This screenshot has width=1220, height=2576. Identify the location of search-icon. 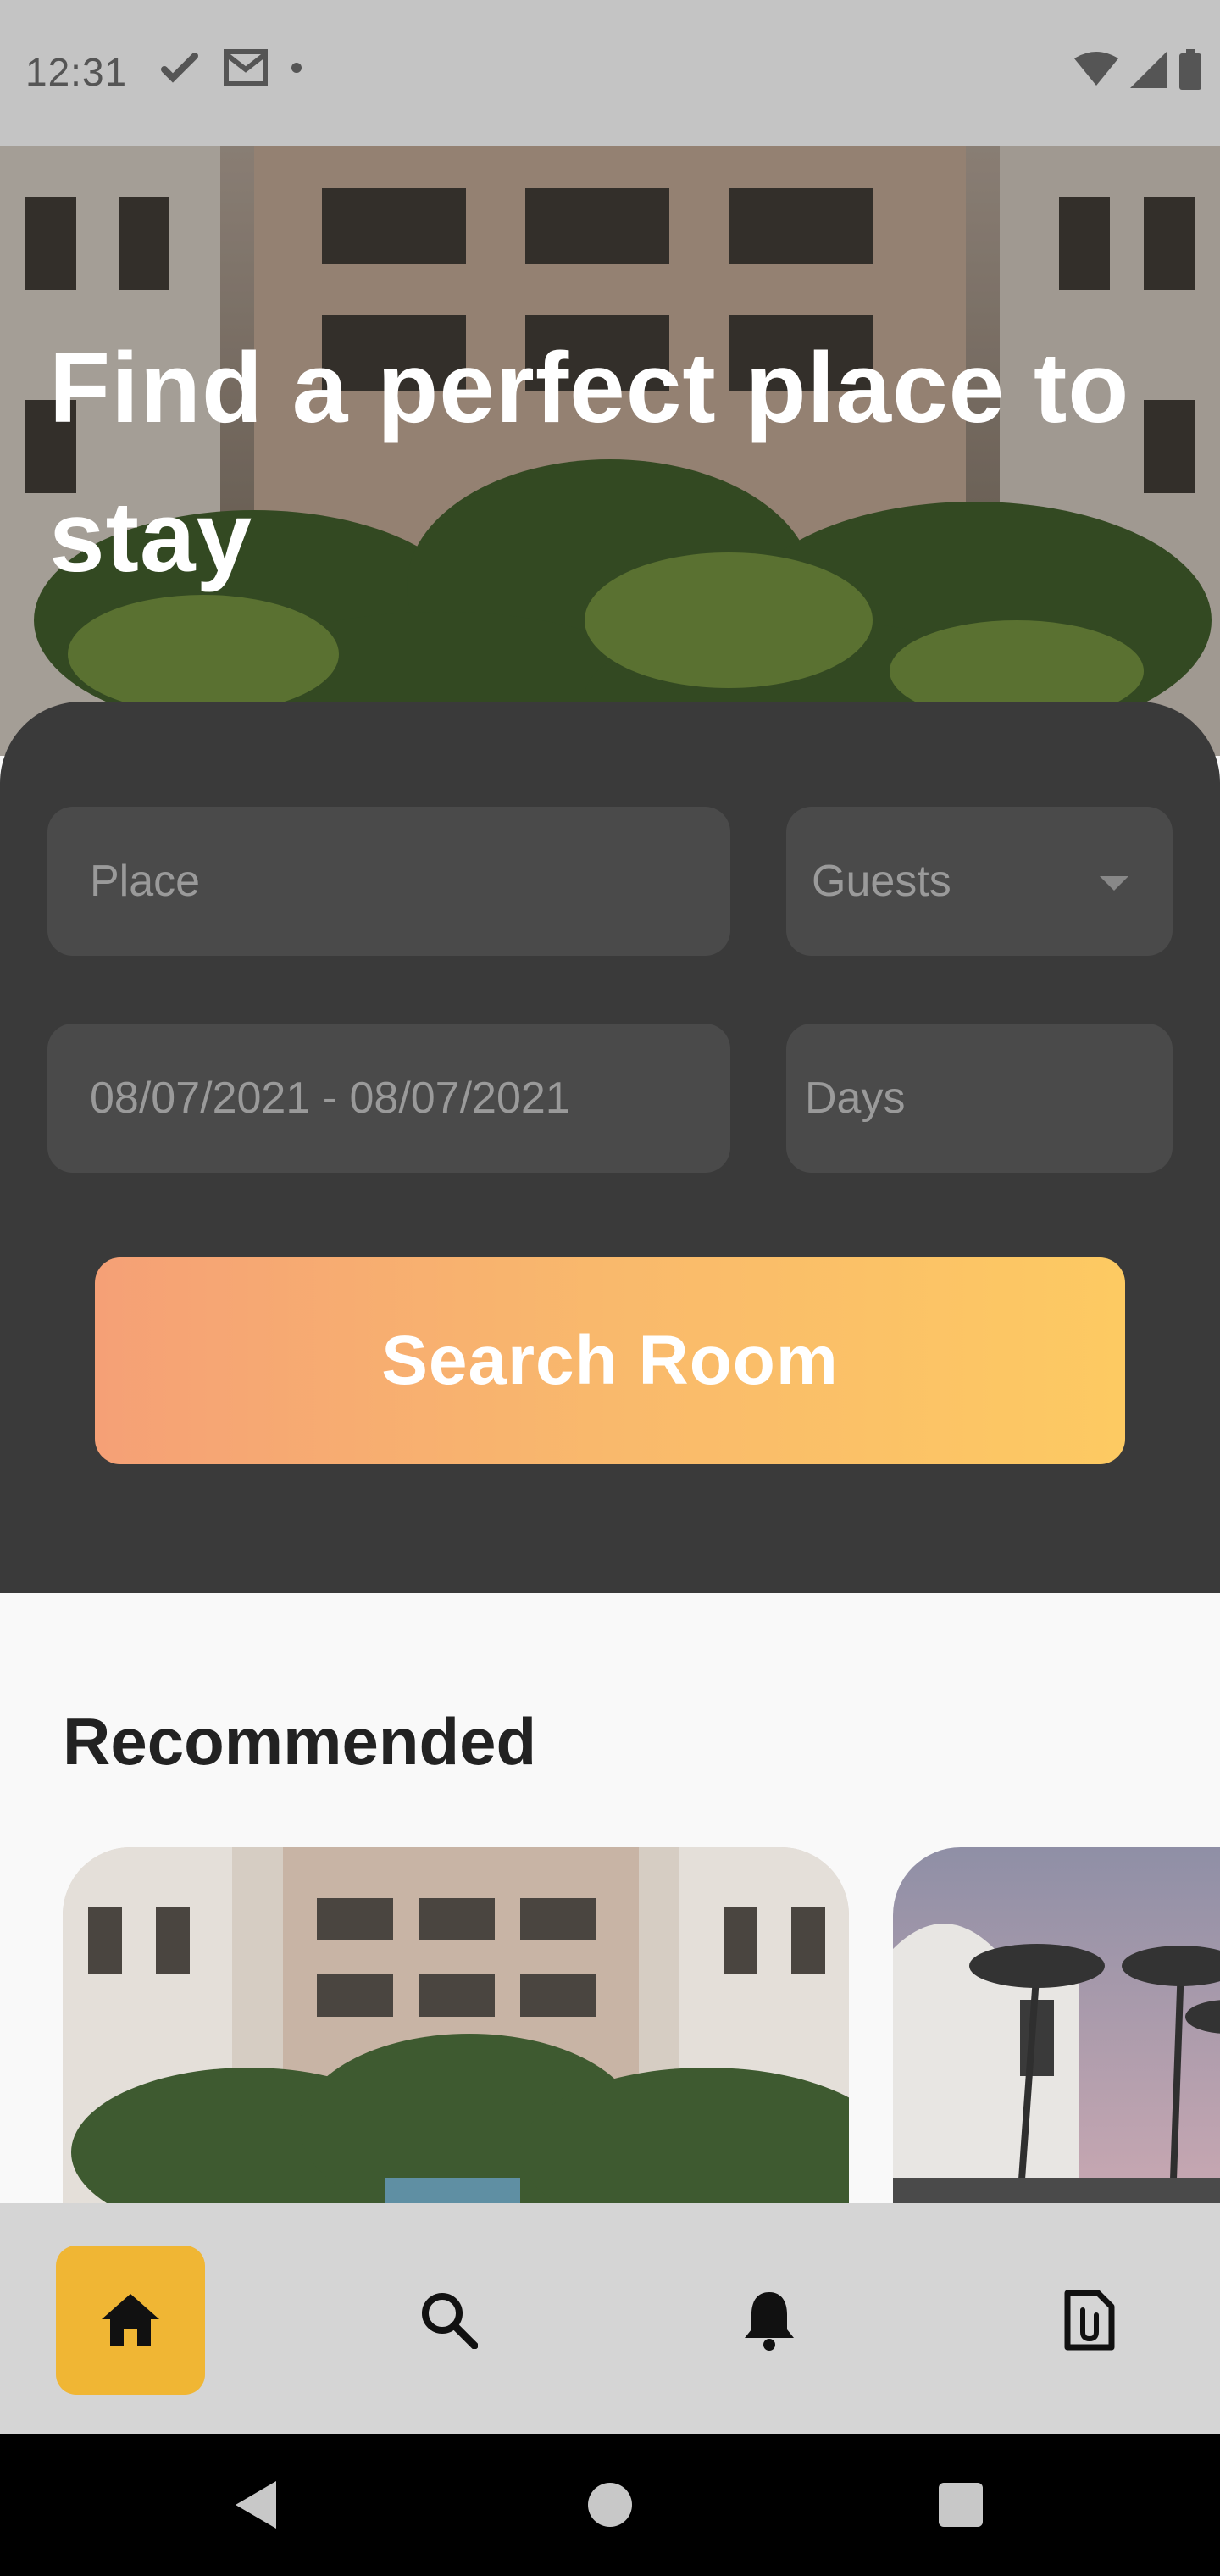
(450, 2321).